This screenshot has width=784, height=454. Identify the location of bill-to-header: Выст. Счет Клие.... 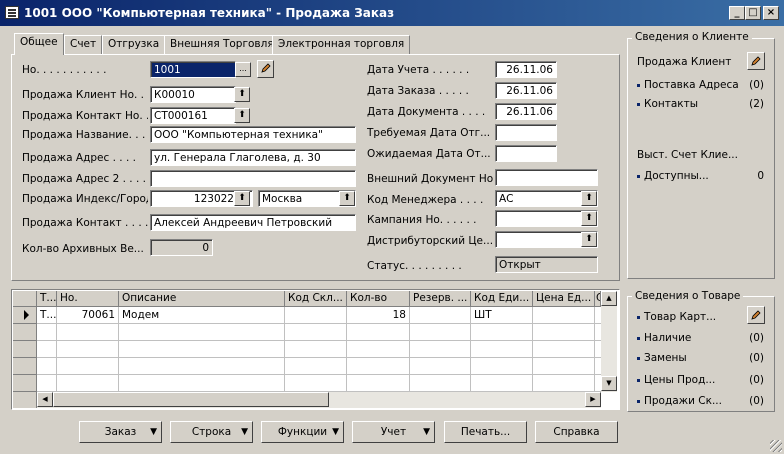
(687, 155).